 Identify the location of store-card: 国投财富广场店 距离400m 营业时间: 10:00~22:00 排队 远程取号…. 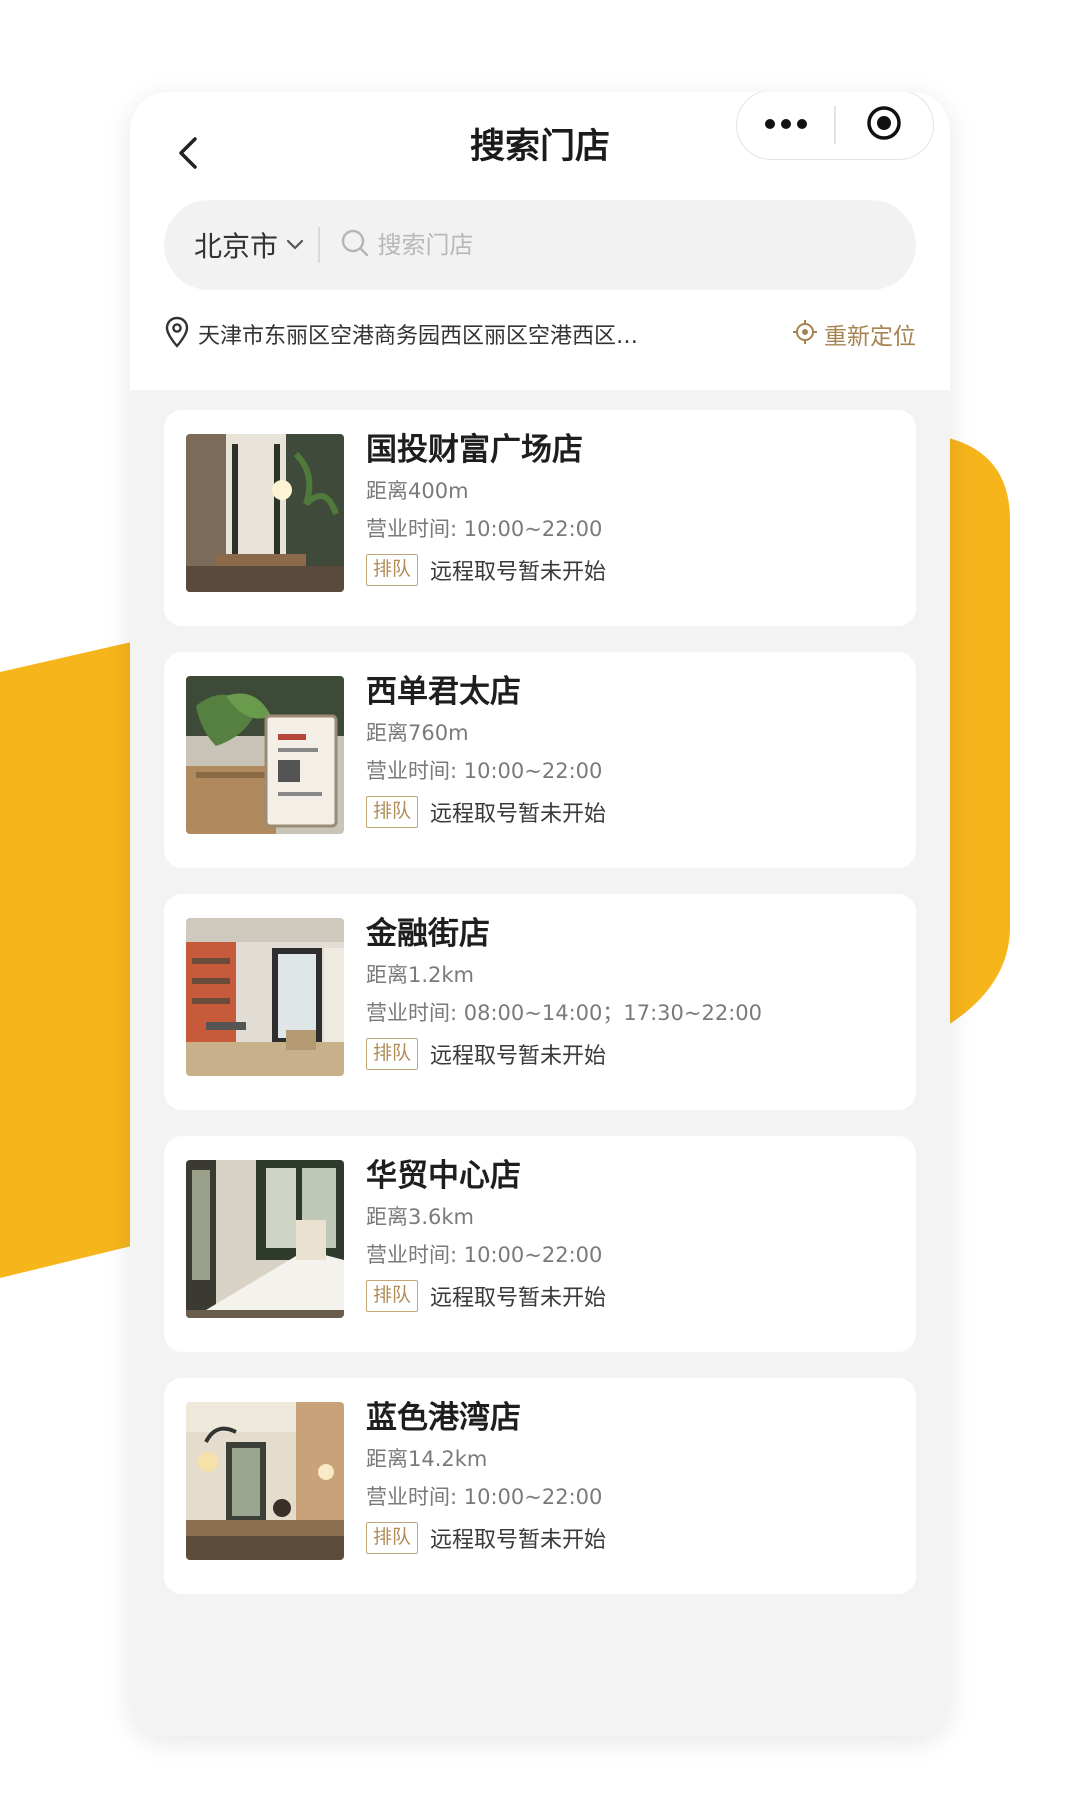
(540, 518).